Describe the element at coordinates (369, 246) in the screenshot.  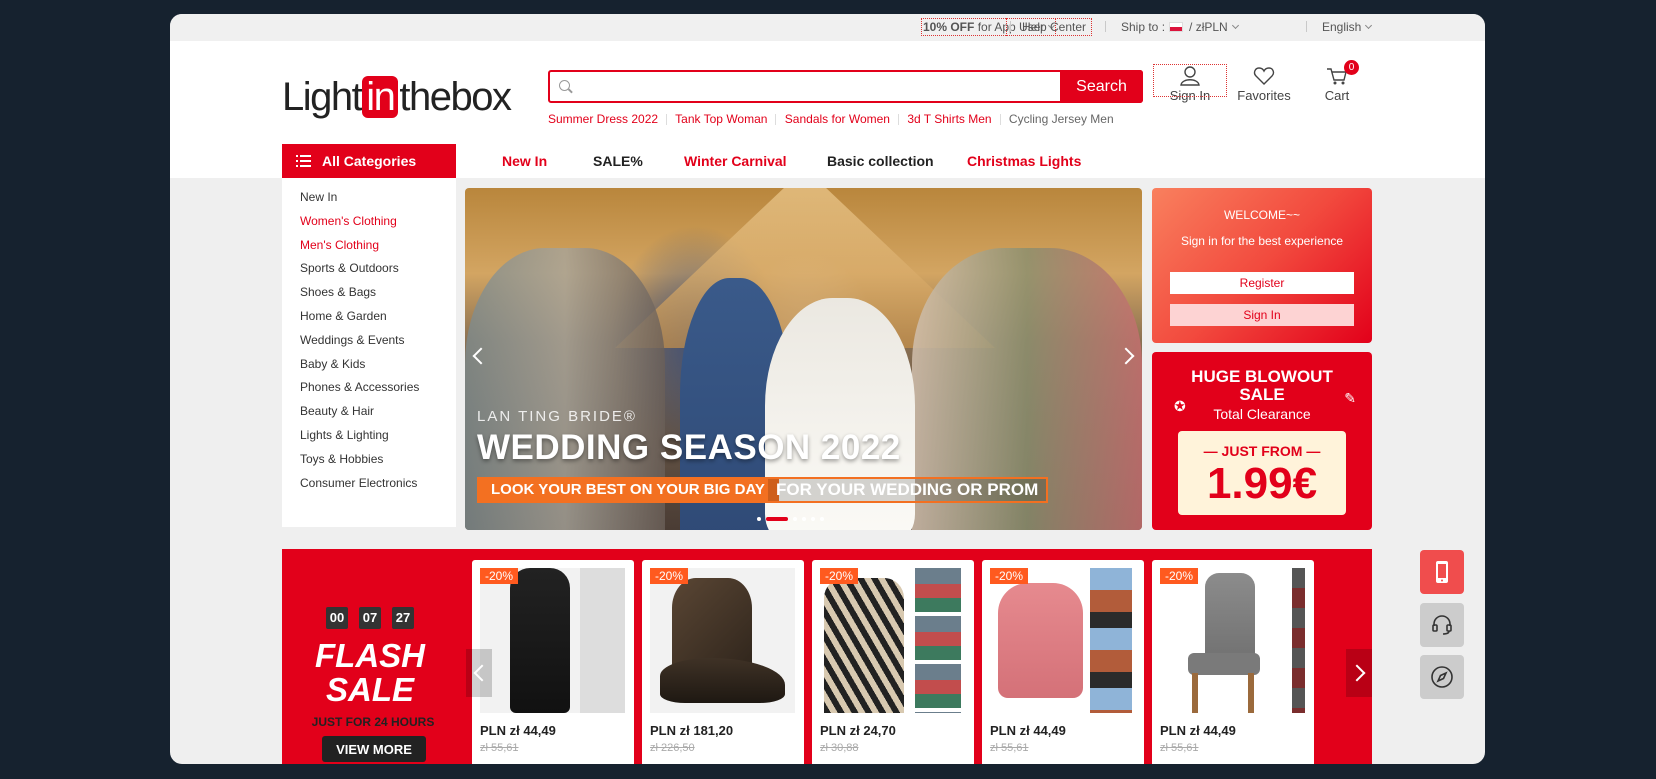
I see `category-item: Men's Clothing` at that location.